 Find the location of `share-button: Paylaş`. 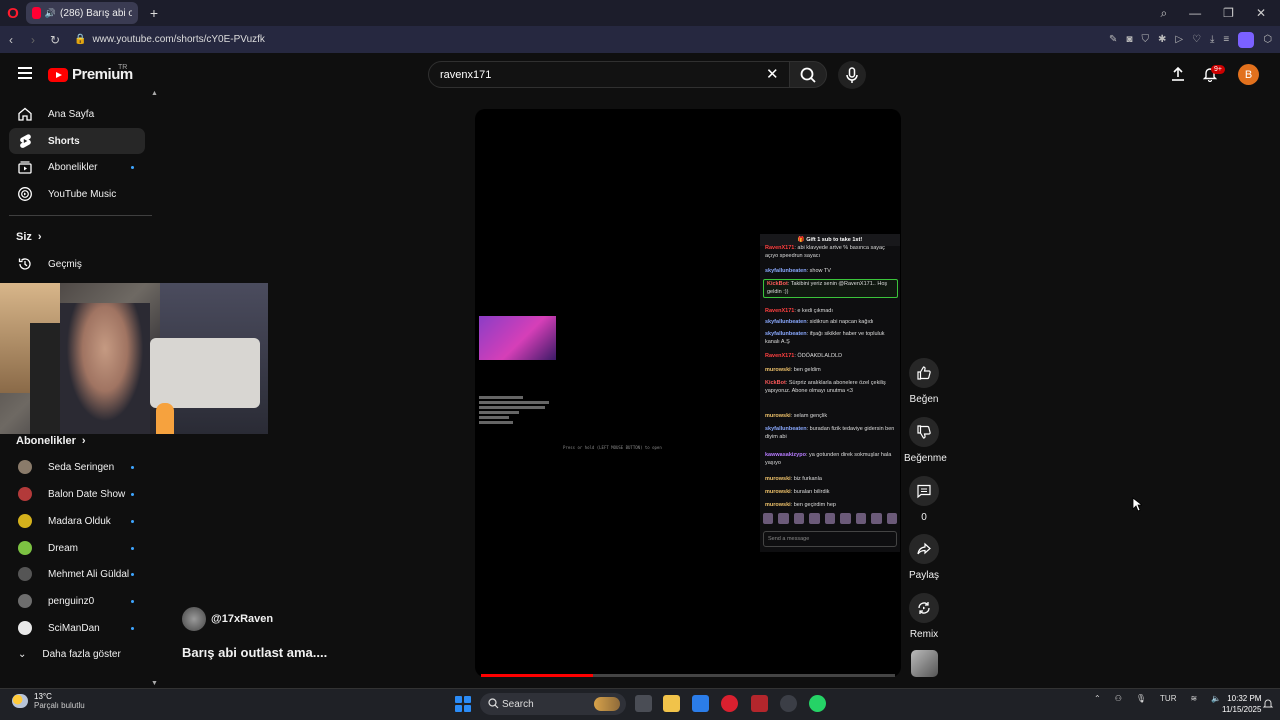

share-button: Paylaş is located at coordinates (924, 557).